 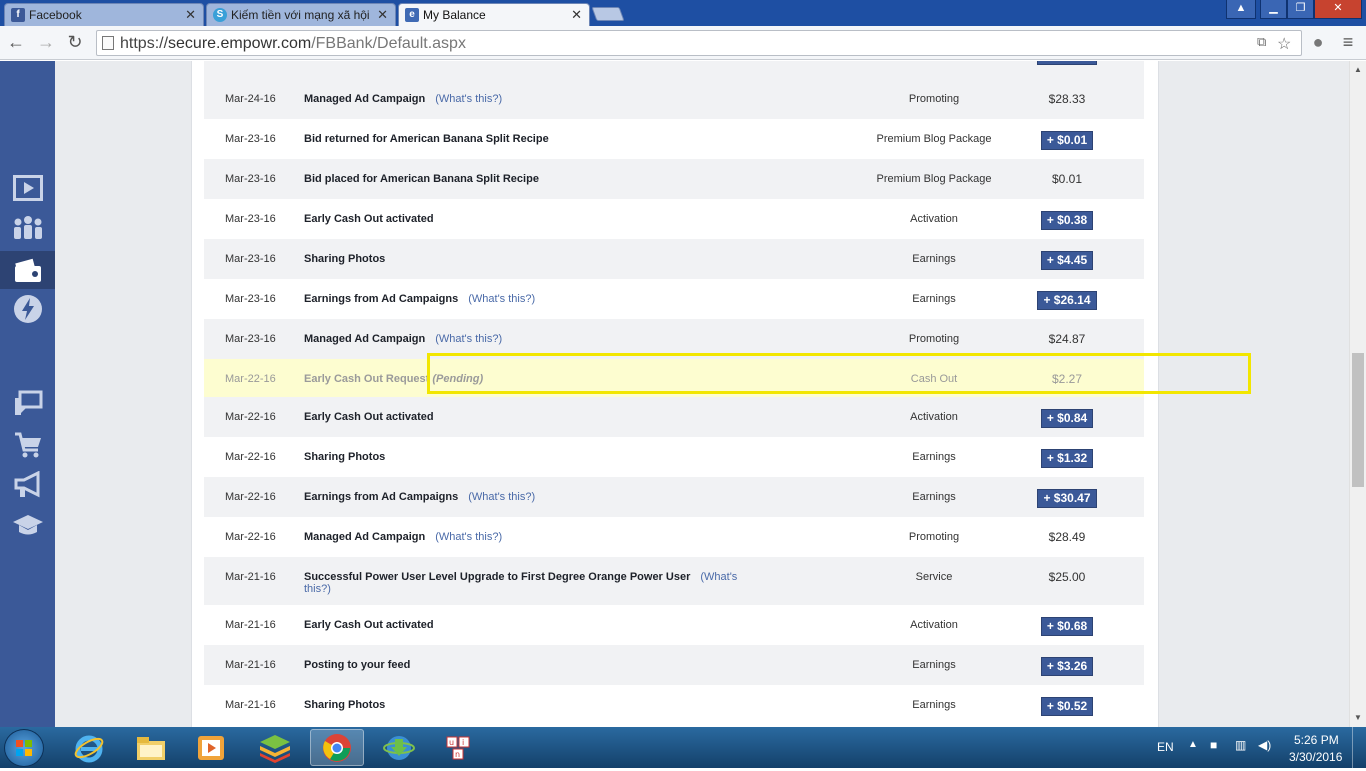 I want to click on amount-badge: + $26.14, so click(x=1067, y=300).